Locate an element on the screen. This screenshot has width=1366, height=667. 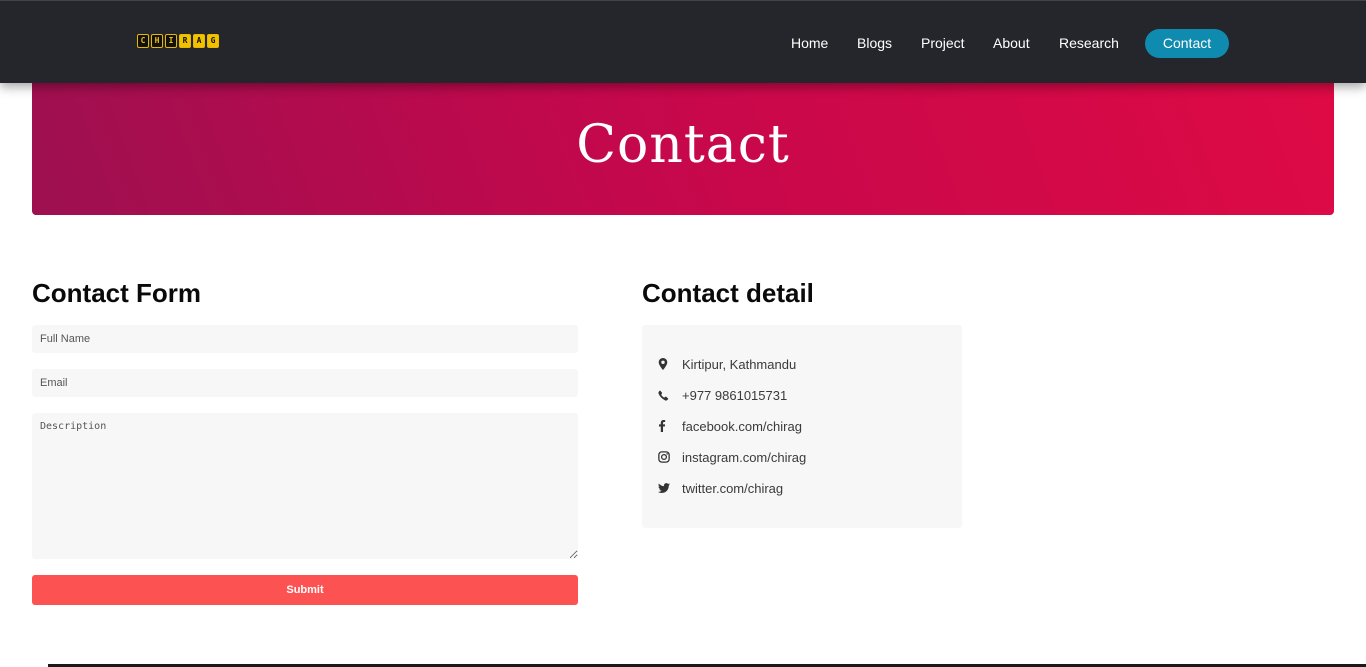
detail-address: Kirtipur, Kathmandu is located at coordinates (727, 364).